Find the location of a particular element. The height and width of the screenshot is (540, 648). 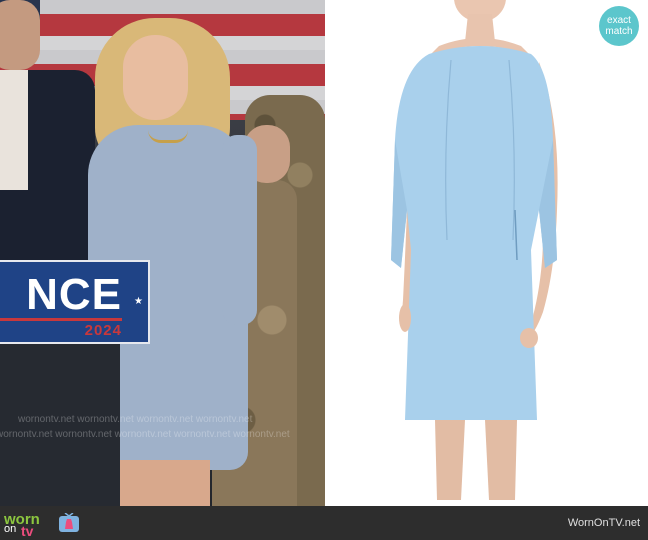

tv-dress-icon is located at coordinates (69, 522).